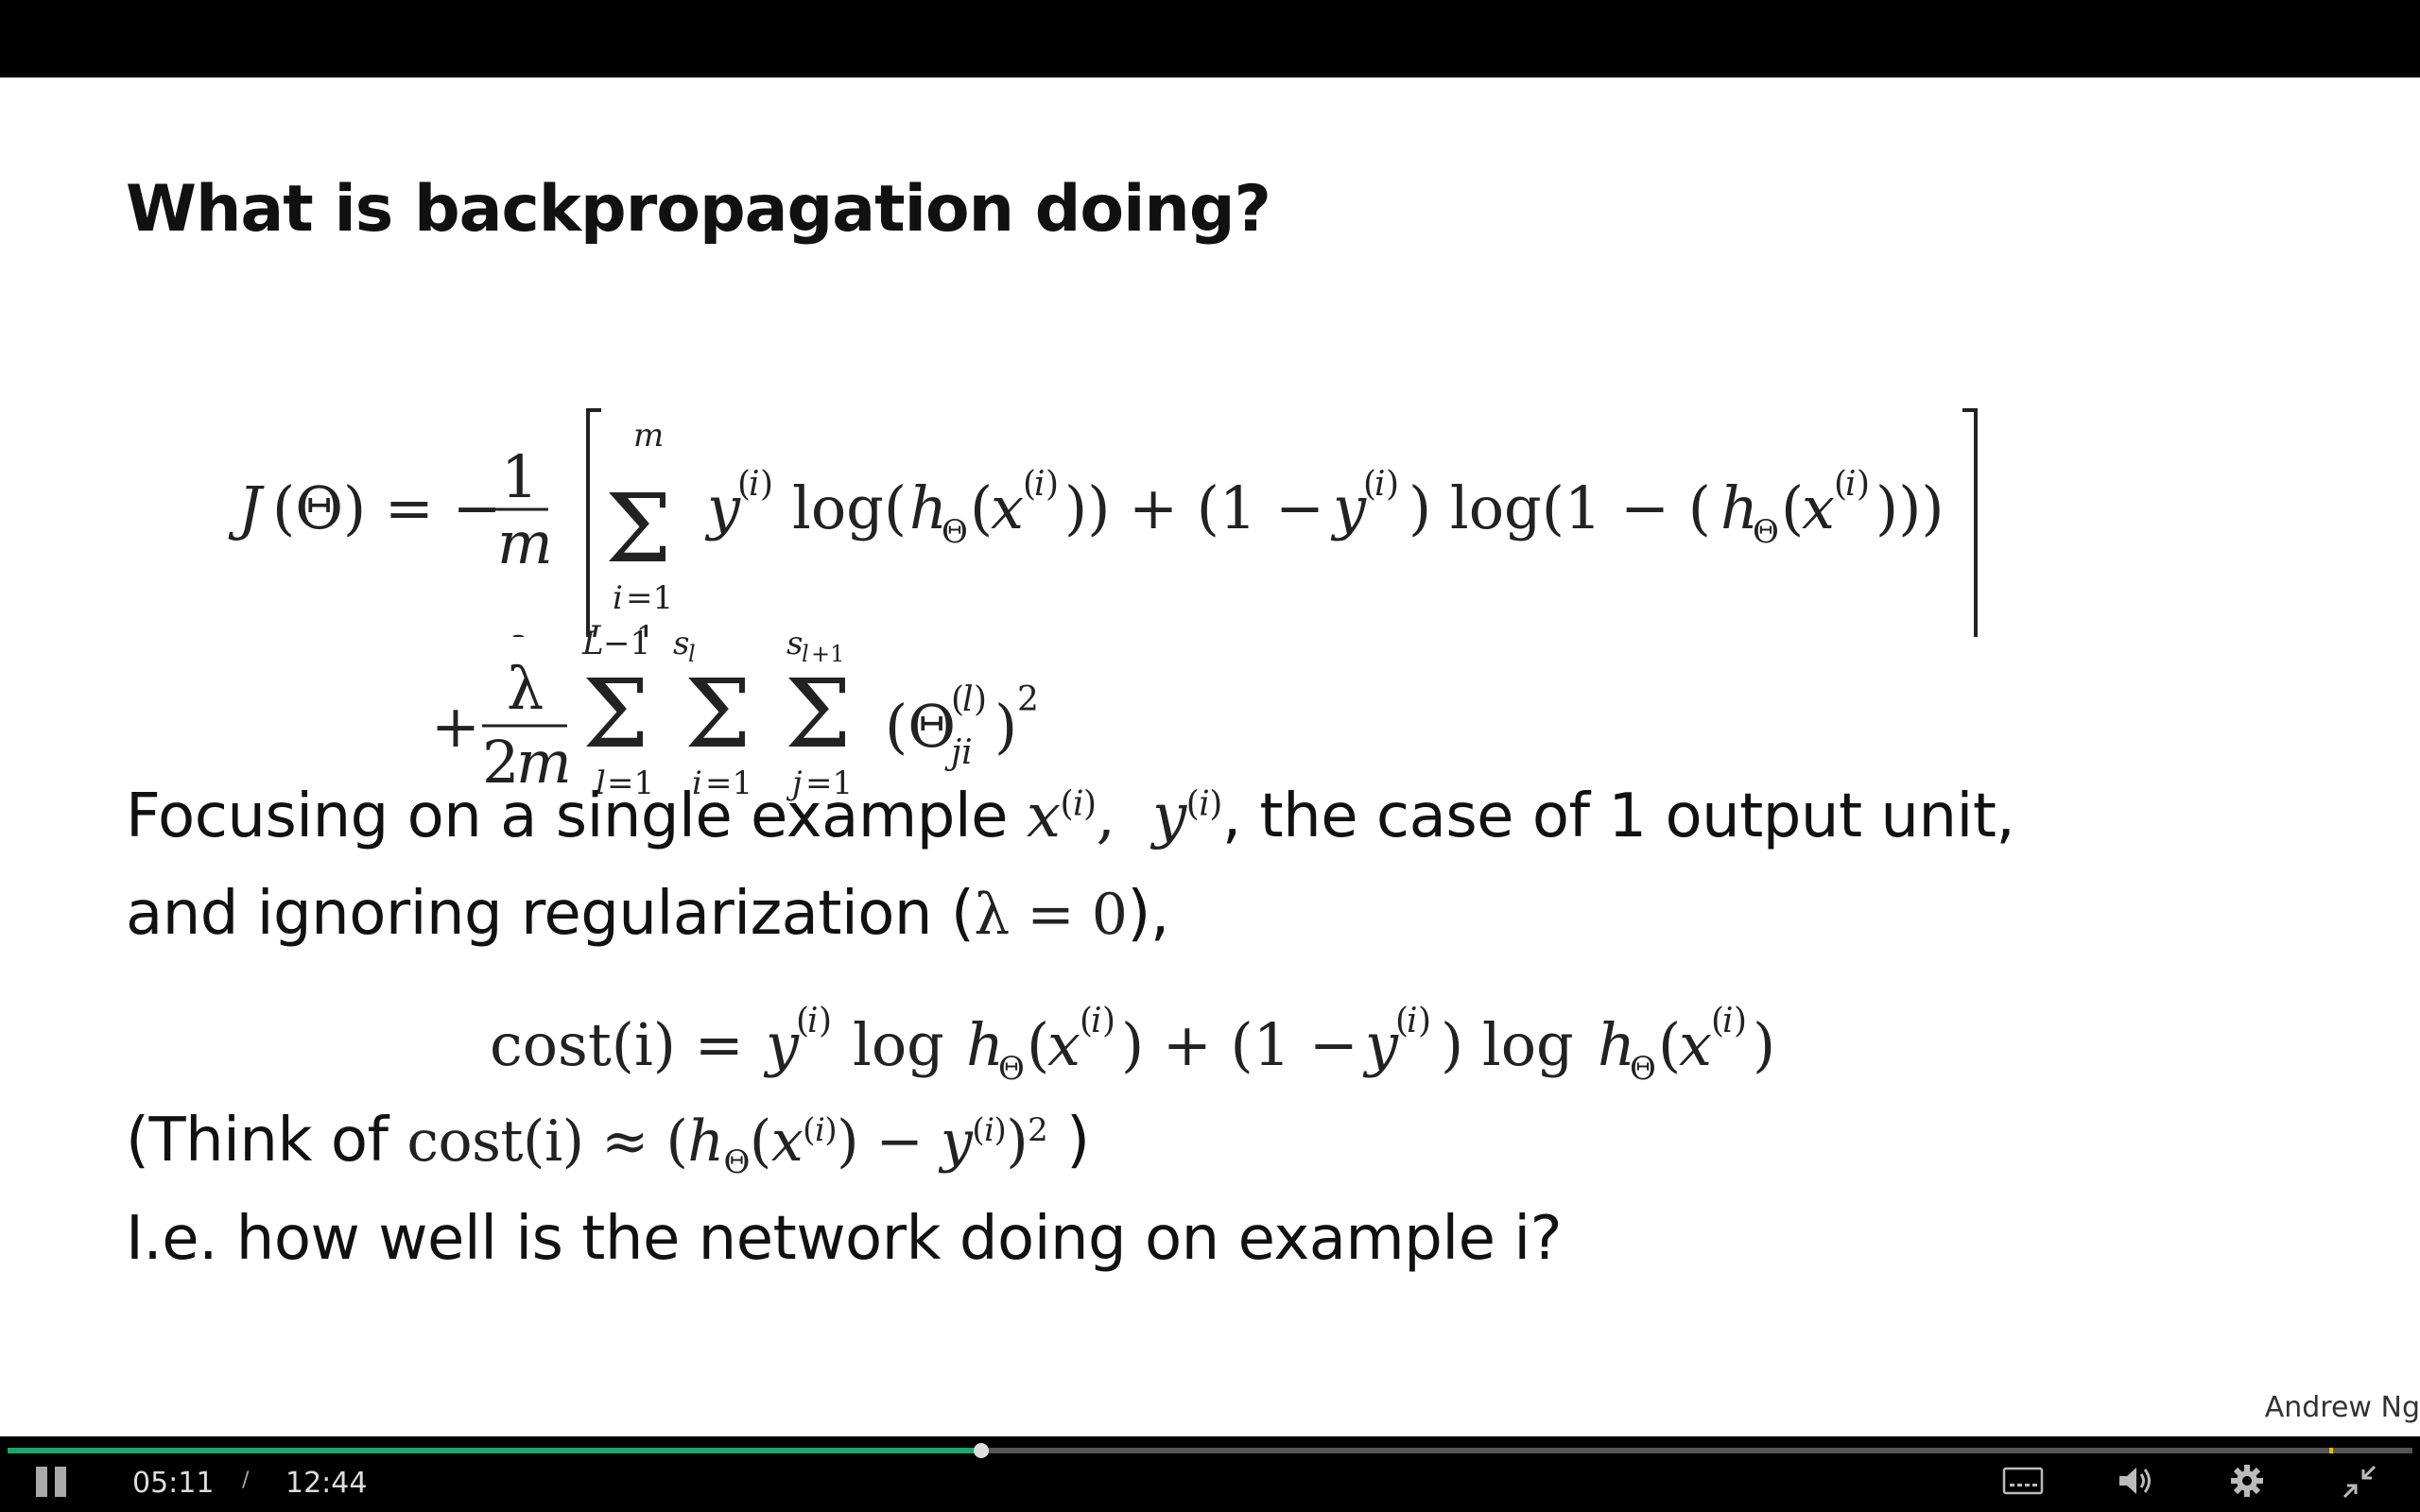  I want to click on line-3-prefix: (Think of, so click(257, 1141).